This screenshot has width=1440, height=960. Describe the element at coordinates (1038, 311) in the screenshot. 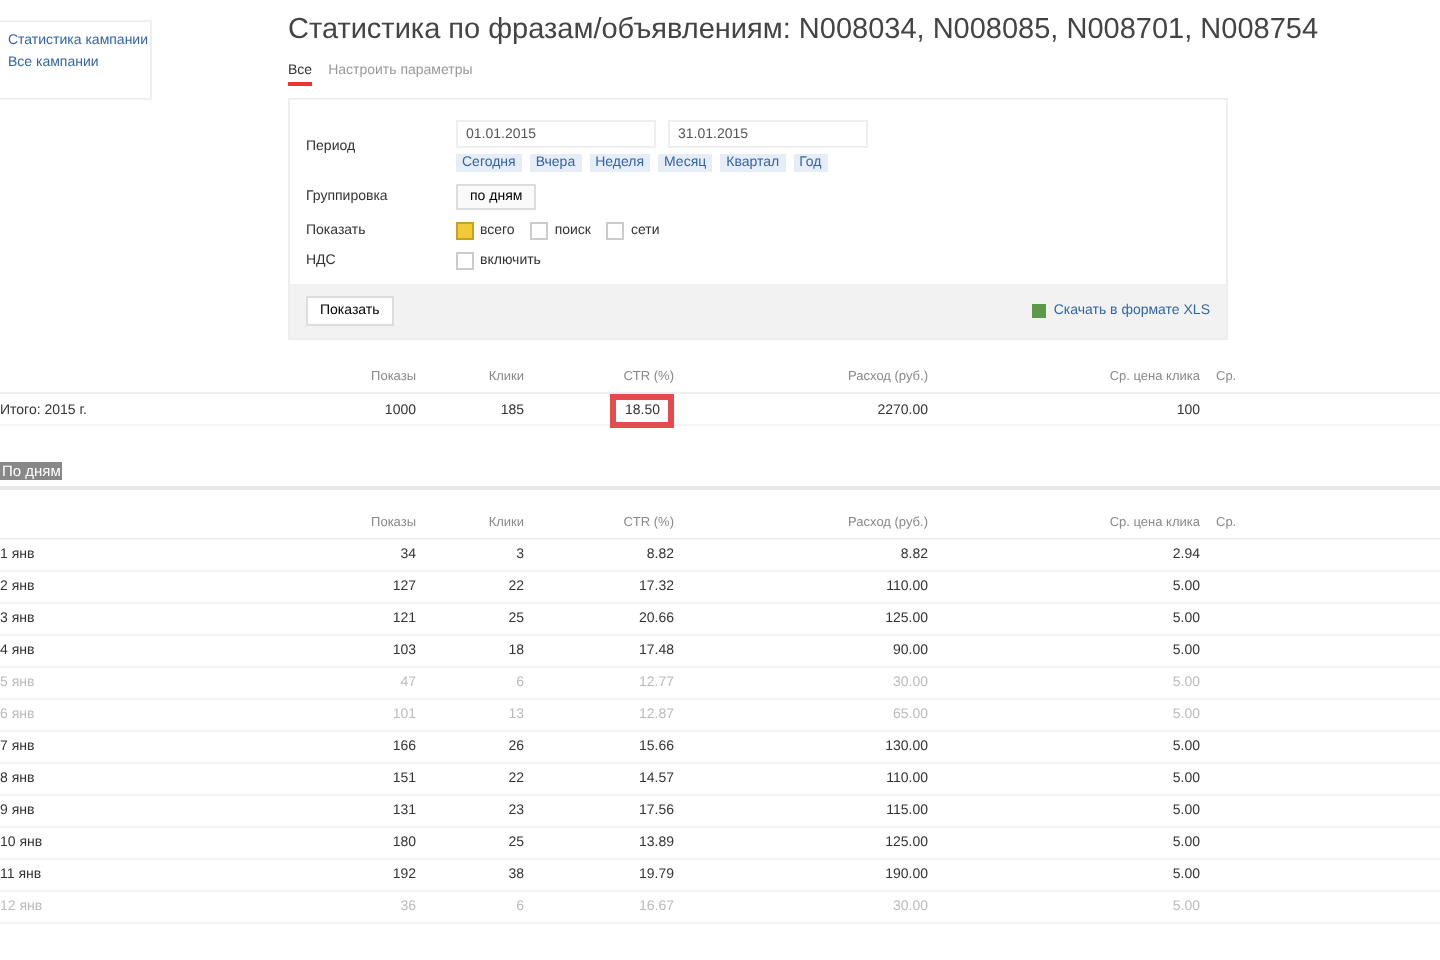

I see `spreadsheet-icon` at that location.